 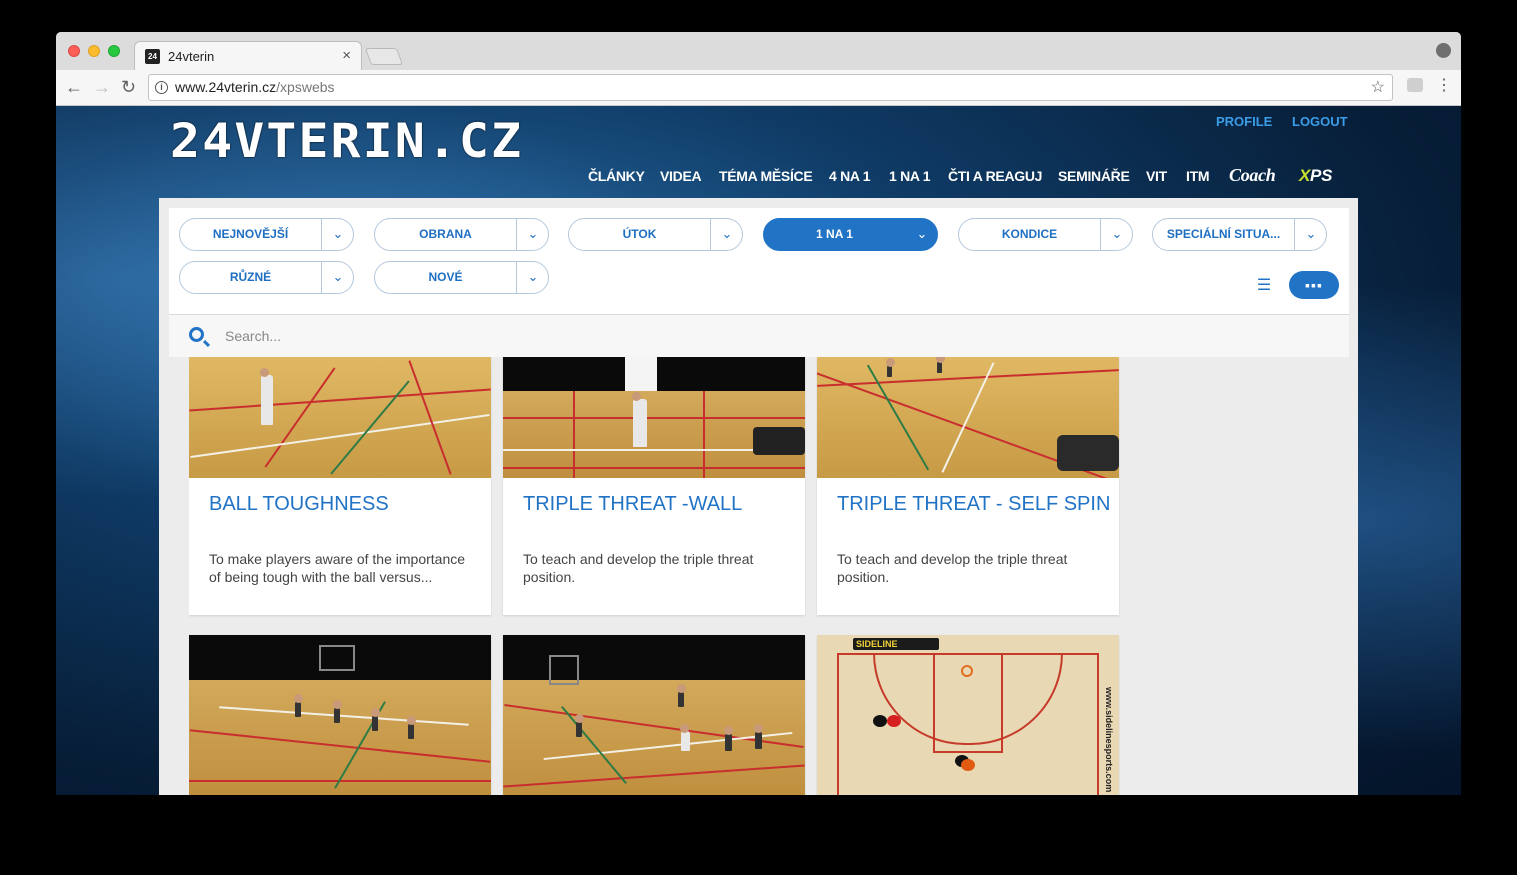 I want to click on drill-title: BALL TOUGHNESS, so click(x=299, y=504).